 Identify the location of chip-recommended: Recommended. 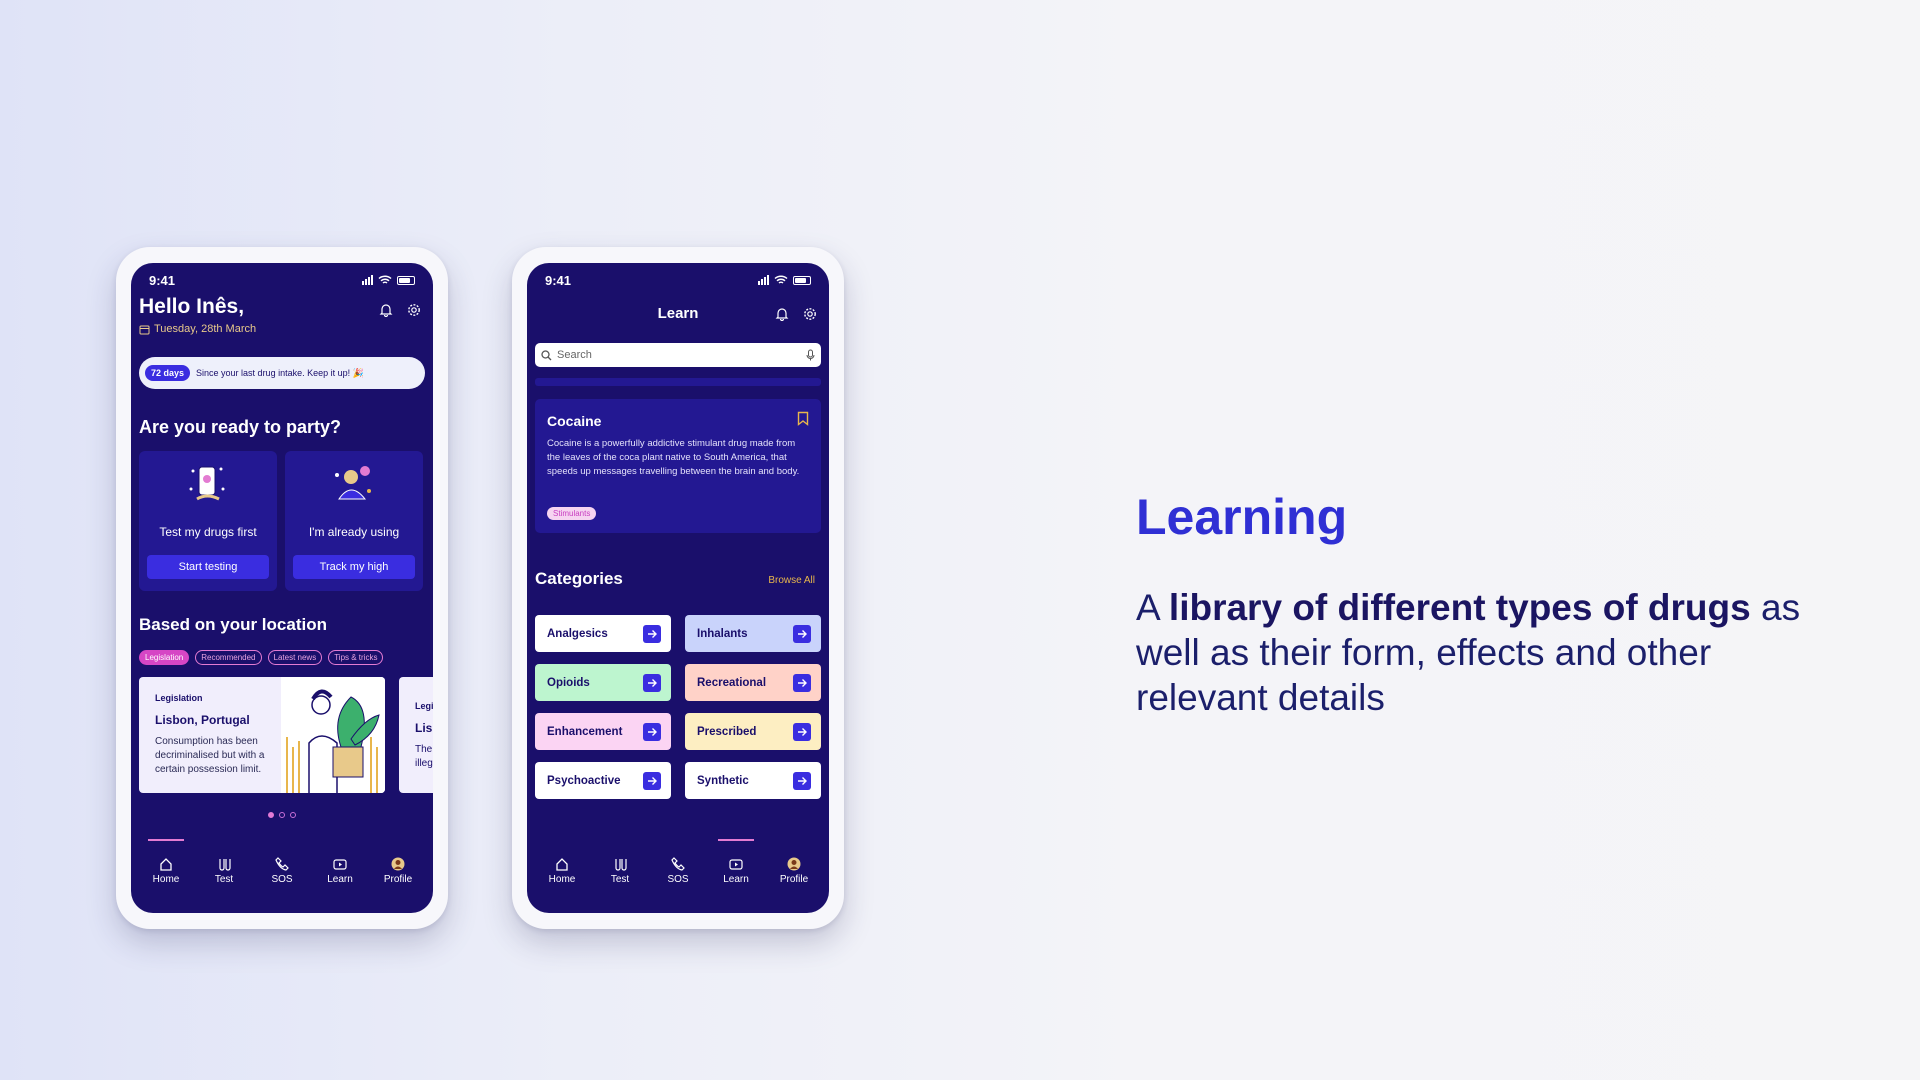
(228, 657).